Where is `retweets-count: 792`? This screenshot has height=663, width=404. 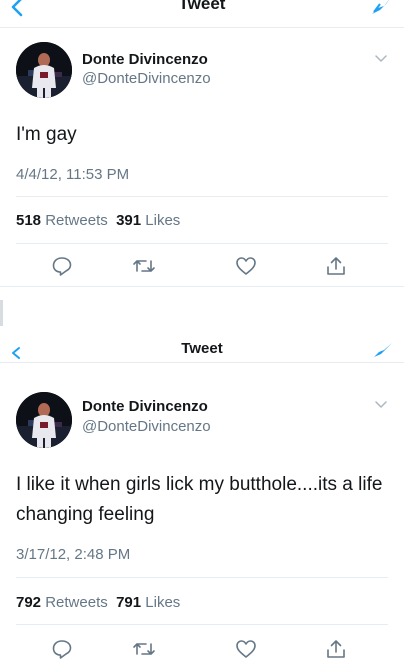
retweets-count: 792 is located at coordinates (28, 602).